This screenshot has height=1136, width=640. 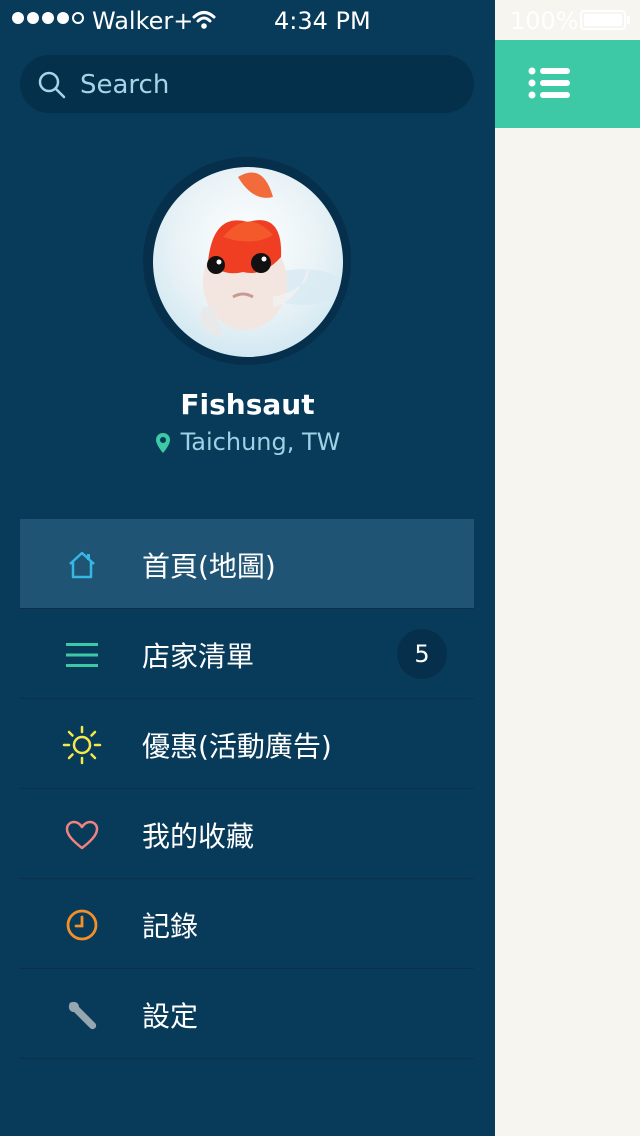 What do you see at coordinates (82, 925) in the screenshot?
I see `clock-icon` at bounding box center [82, 925].